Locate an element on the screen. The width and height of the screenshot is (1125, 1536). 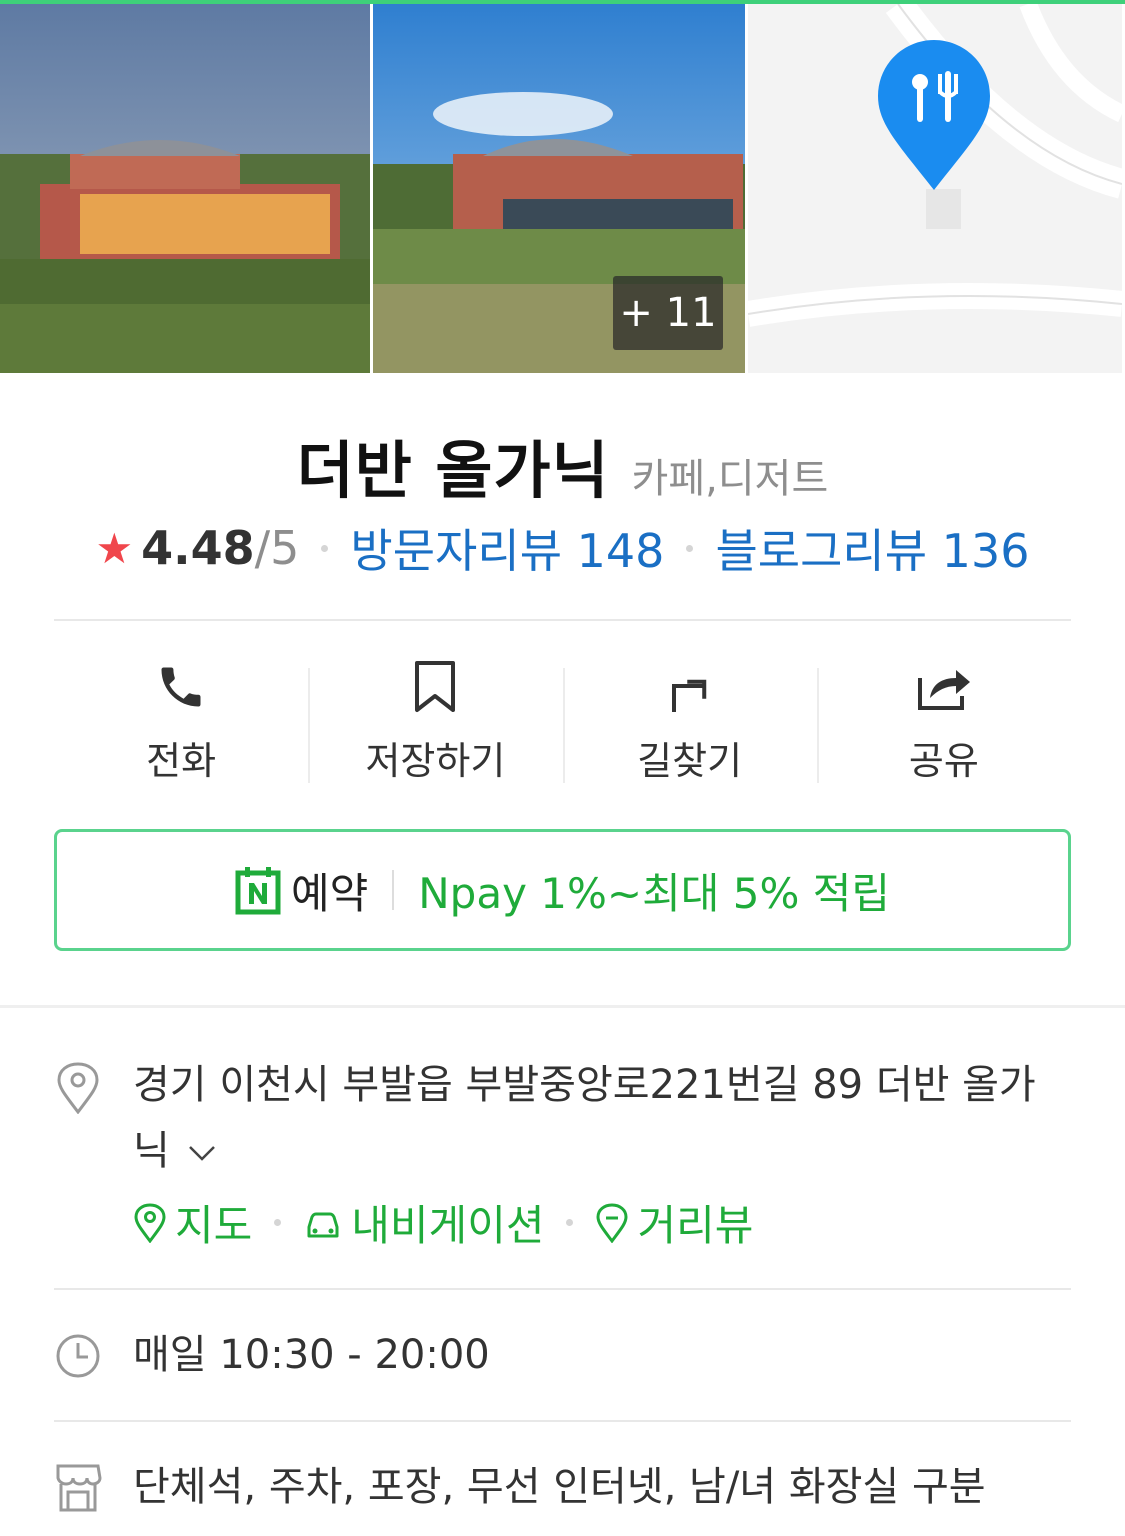
place-category: 카페,디저트 is located at coordinates (730, 479).